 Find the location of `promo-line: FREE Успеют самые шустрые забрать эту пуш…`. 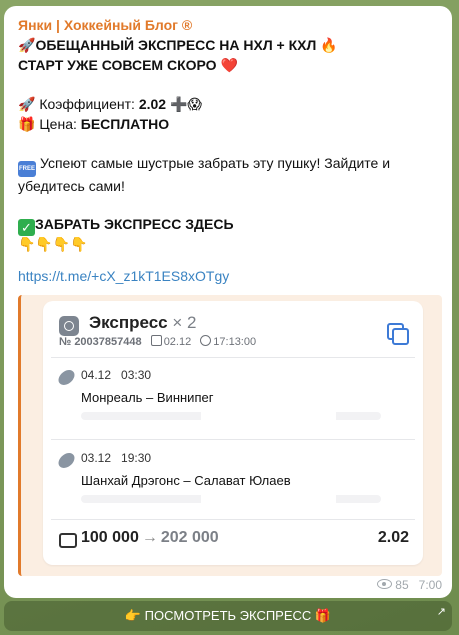

promo-line: FREE Успеют самые шустрые забрать эту пуш… is located at coordinates (230, 165).